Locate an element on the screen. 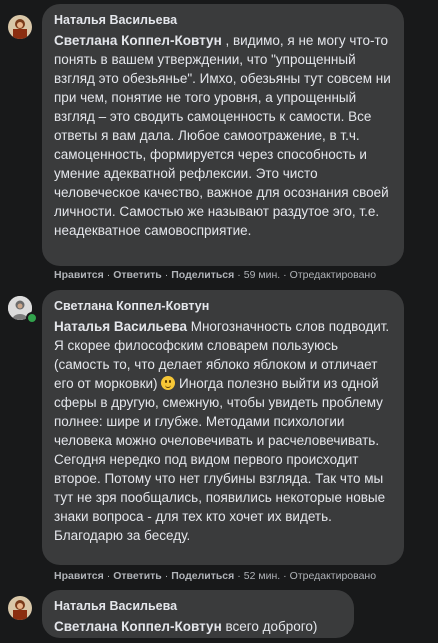  comment-text: Светлана Коппел-Ковтун всего доброго) is located at coordinates (198, 626).